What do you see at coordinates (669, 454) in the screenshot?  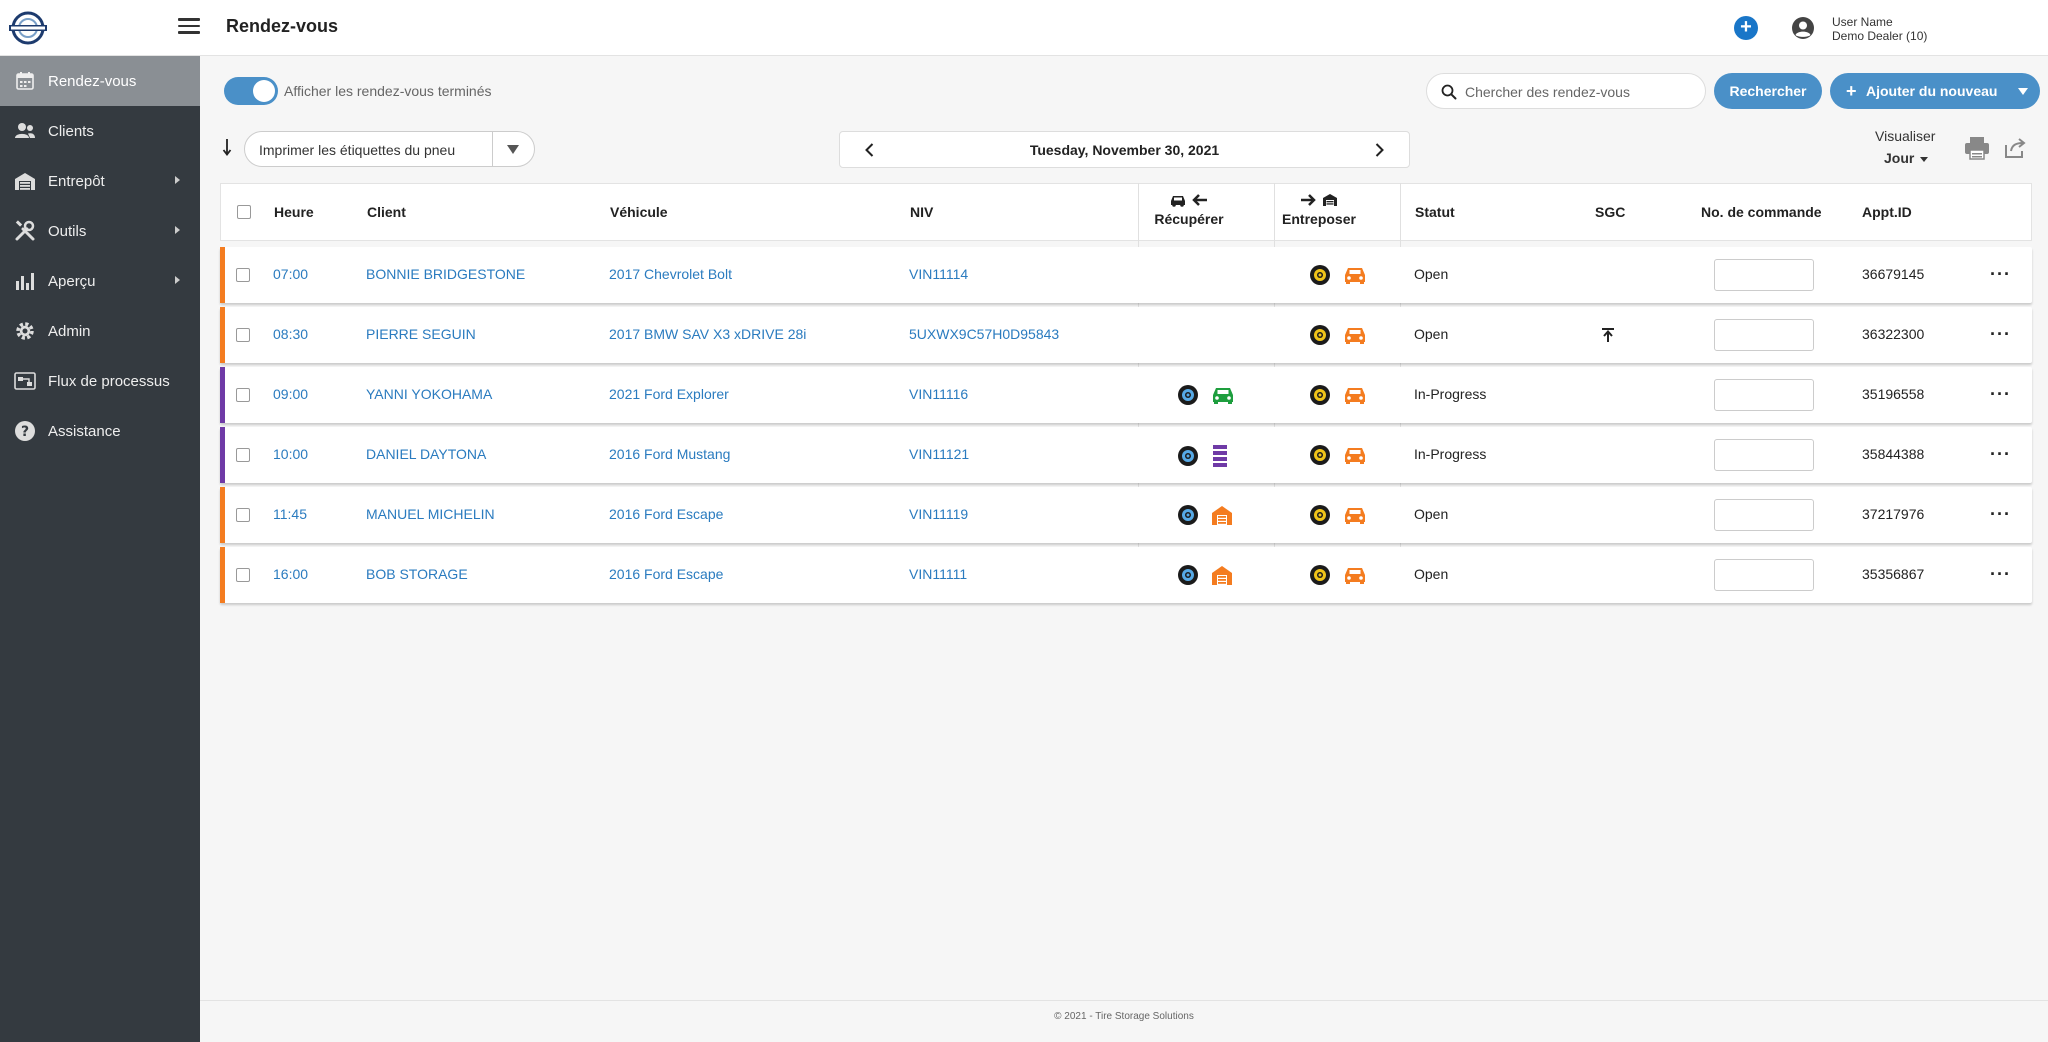 I see `row-vehicle: 2016 Ford Mustang` at bounding box center [669, 454].